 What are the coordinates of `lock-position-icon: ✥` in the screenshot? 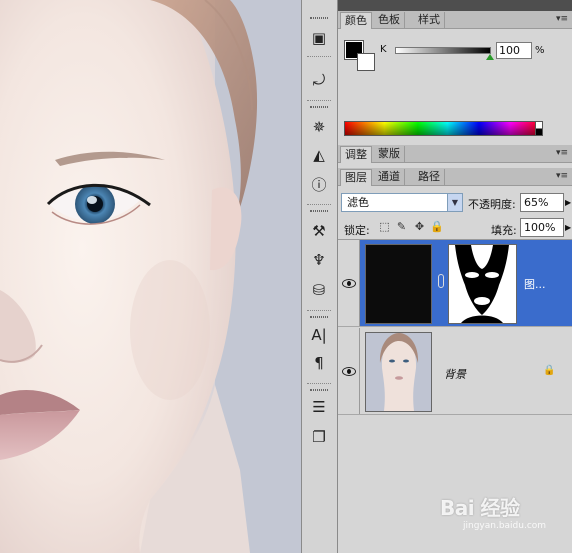 It's located at (419, 226).